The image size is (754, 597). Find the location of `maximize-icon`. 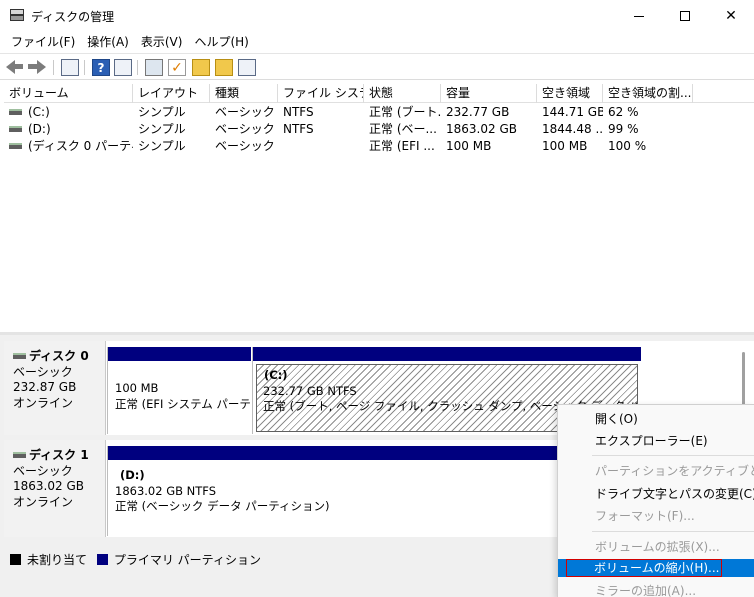

maximize-icon is located at coordinates (685, 16).